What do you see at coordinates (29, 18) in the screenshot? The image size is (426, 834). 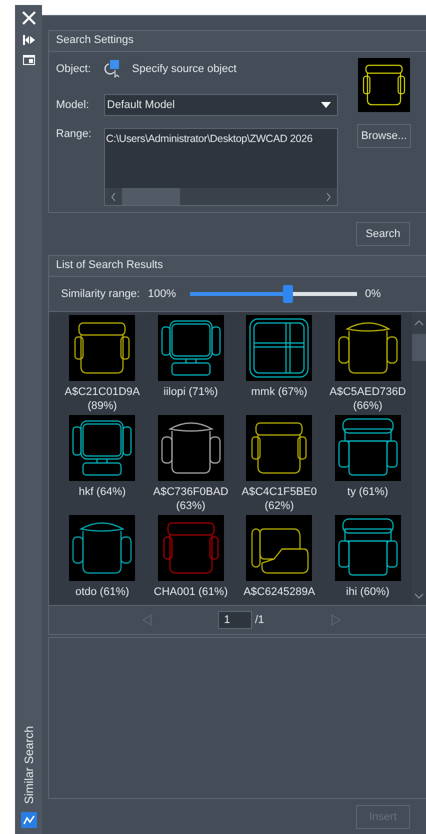 I see `close-icon` at bounding box center [29, 18].